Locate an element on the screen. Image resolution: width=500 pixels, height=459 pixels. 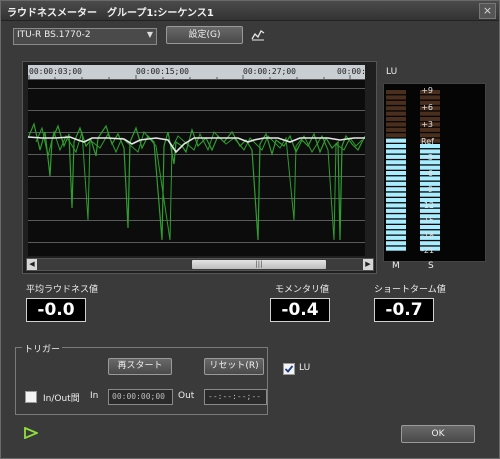
standard-dropdown-value: ITU-R BS.1770-2 is located at coordinates (54, 35).